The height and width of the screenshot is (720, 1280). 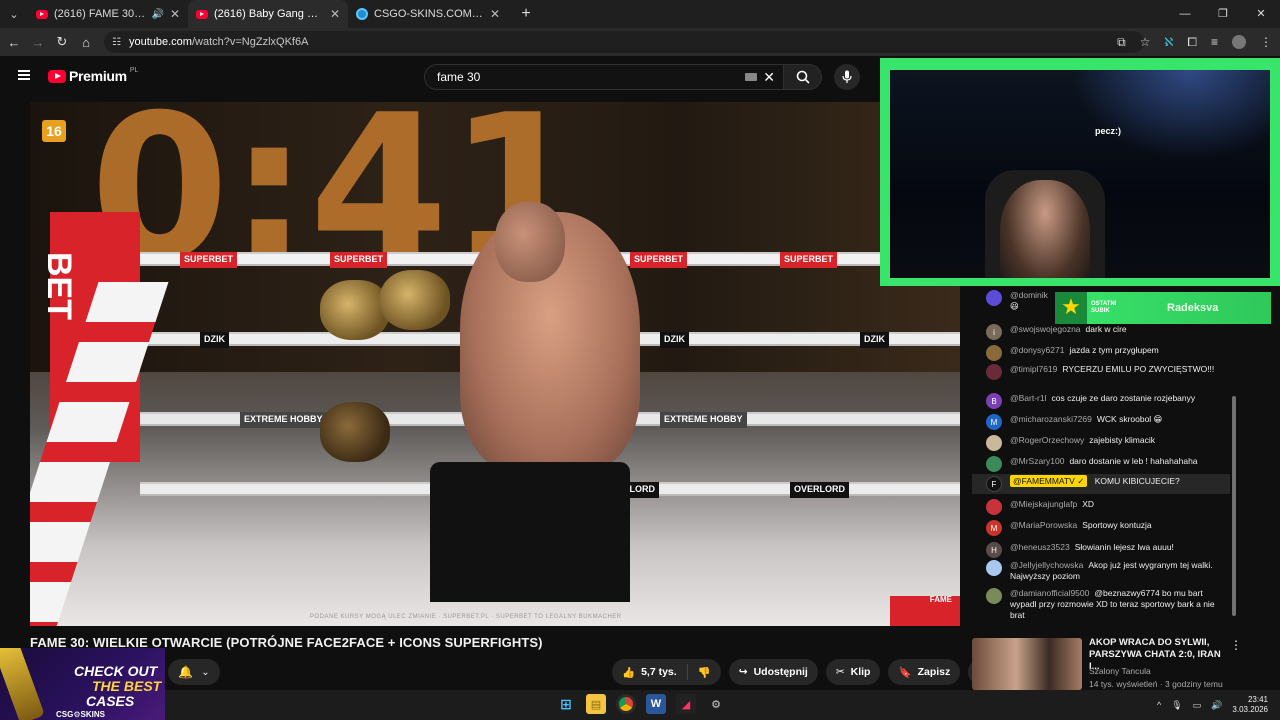 What do you see at coordinates (847, 77) in the screenshot?
I see `voice-search-button` at bounding box center [847, 77].